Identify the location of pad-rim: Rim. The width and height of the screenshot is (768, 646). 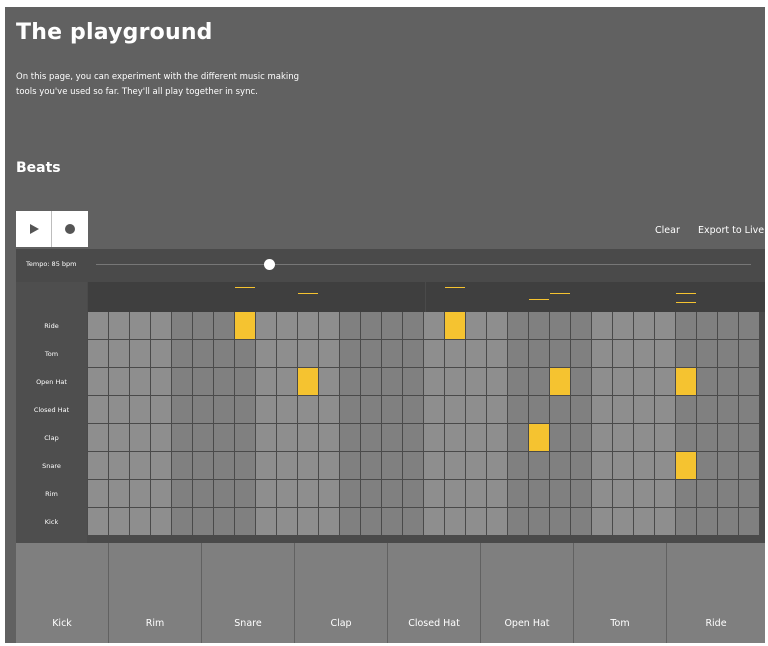
(155, 593).